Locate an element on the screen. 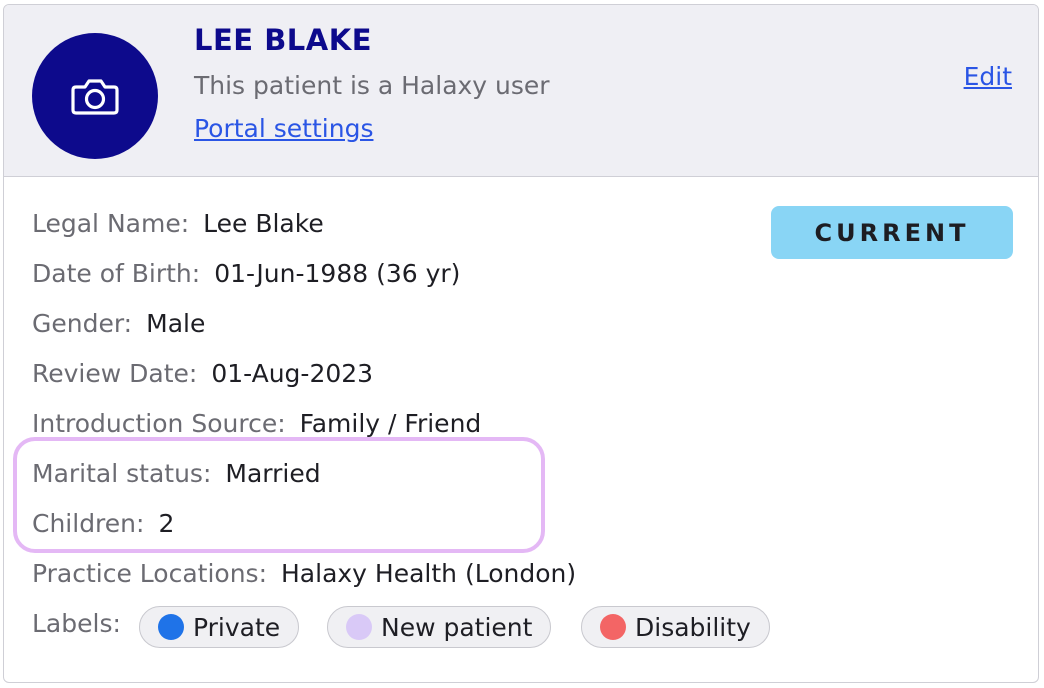 The image size is (1044, 688). field-gender: Gender: Male is located at coordinates (118, 324).